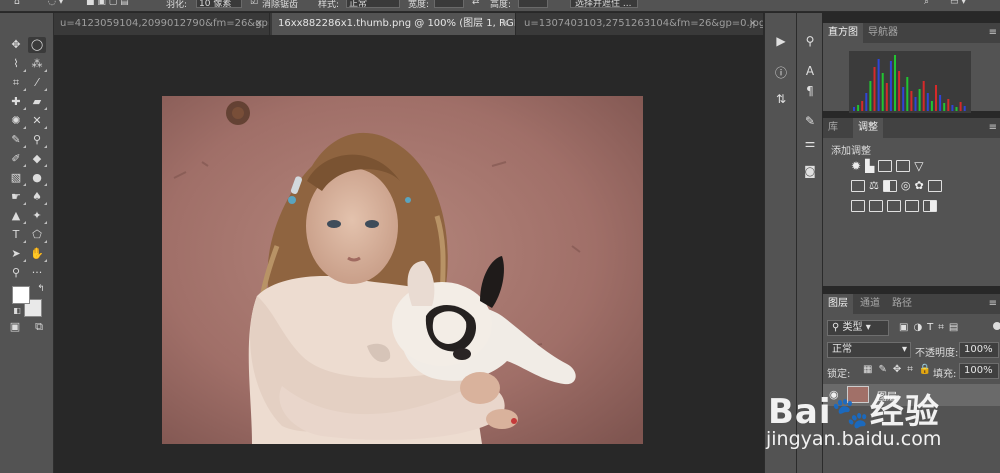 Image resolution: width=1000 pixels, height=473 pixels. Describe the element at coordinates (843, 33) in the screenshot. I see `tab-histogram: 直方图` at that location.